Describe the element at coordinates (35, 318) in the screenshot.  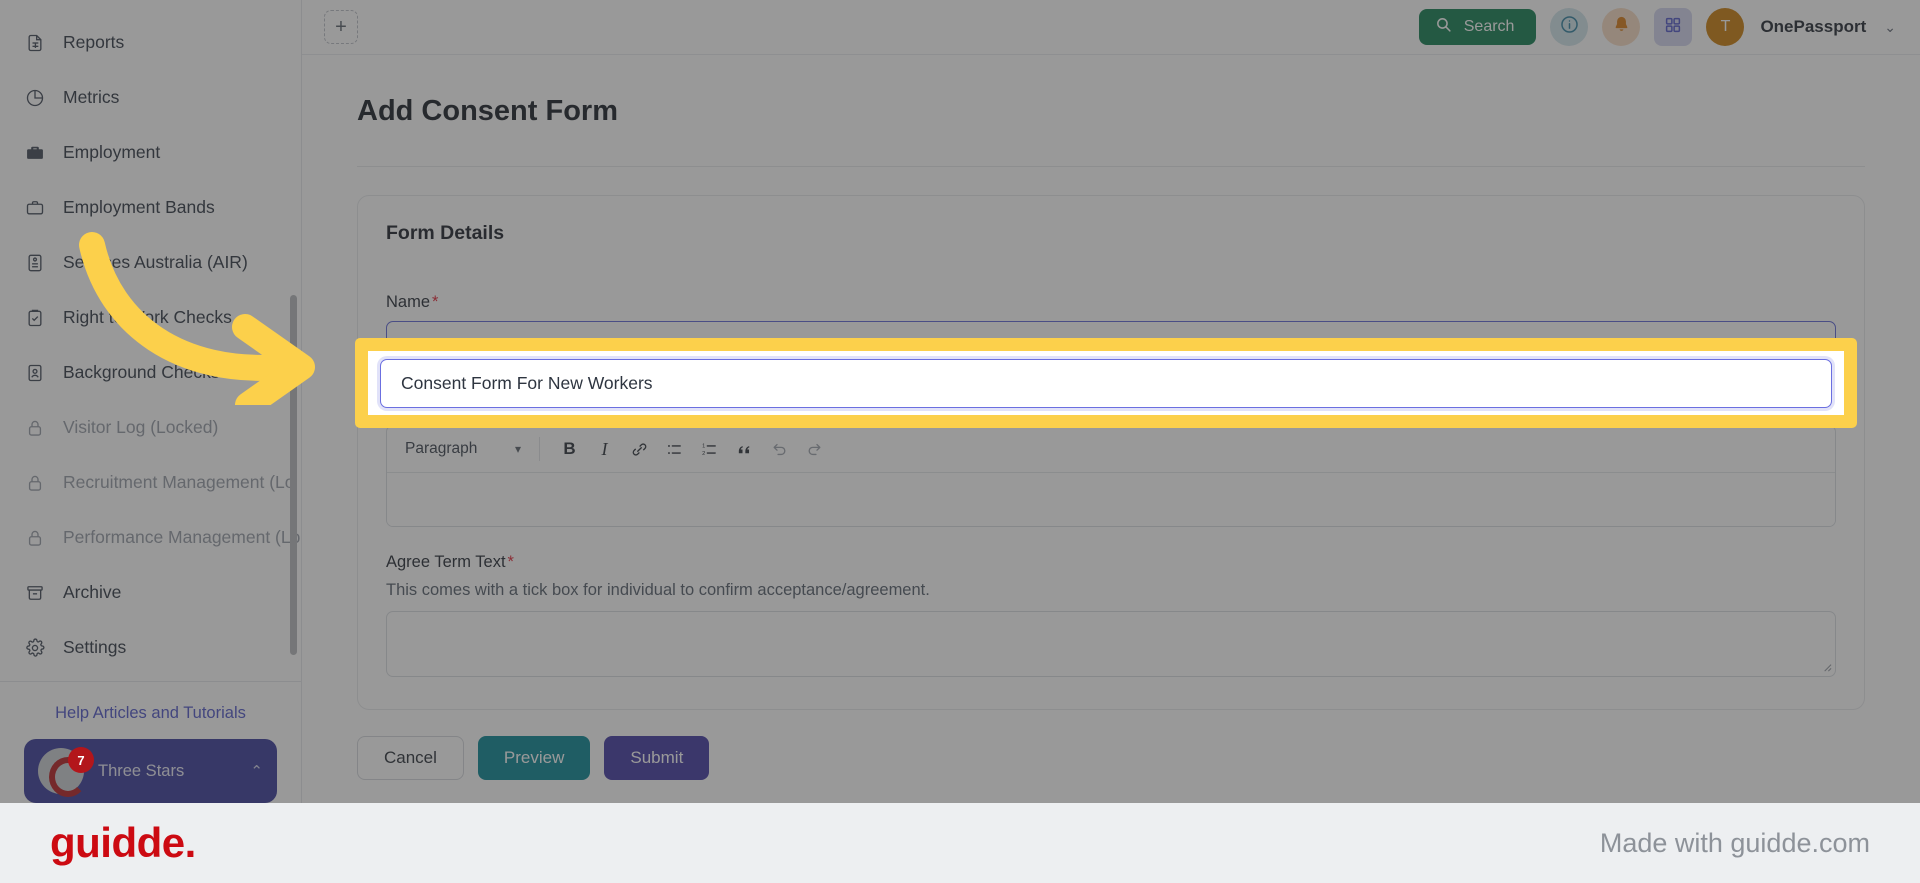
I see `right-to-work-icon` at that location.